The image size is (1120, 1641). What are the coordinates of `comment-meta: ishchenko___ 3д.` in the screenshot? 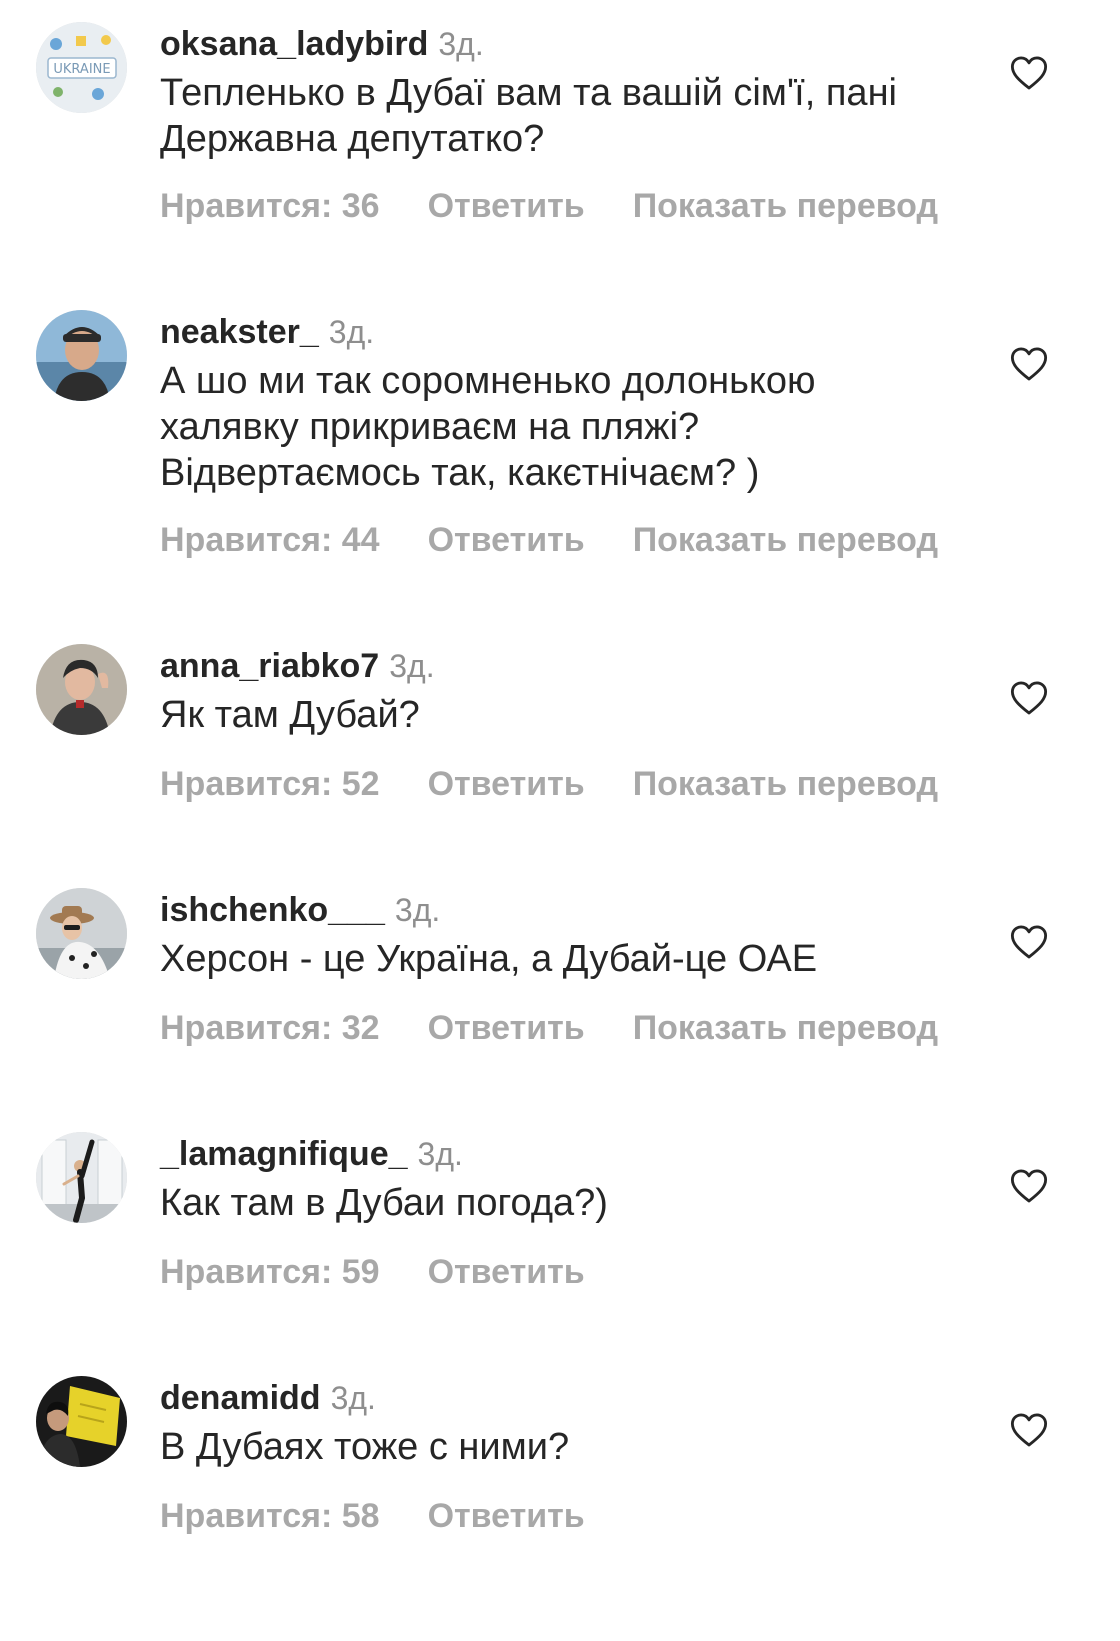 It's located at (300, 910).